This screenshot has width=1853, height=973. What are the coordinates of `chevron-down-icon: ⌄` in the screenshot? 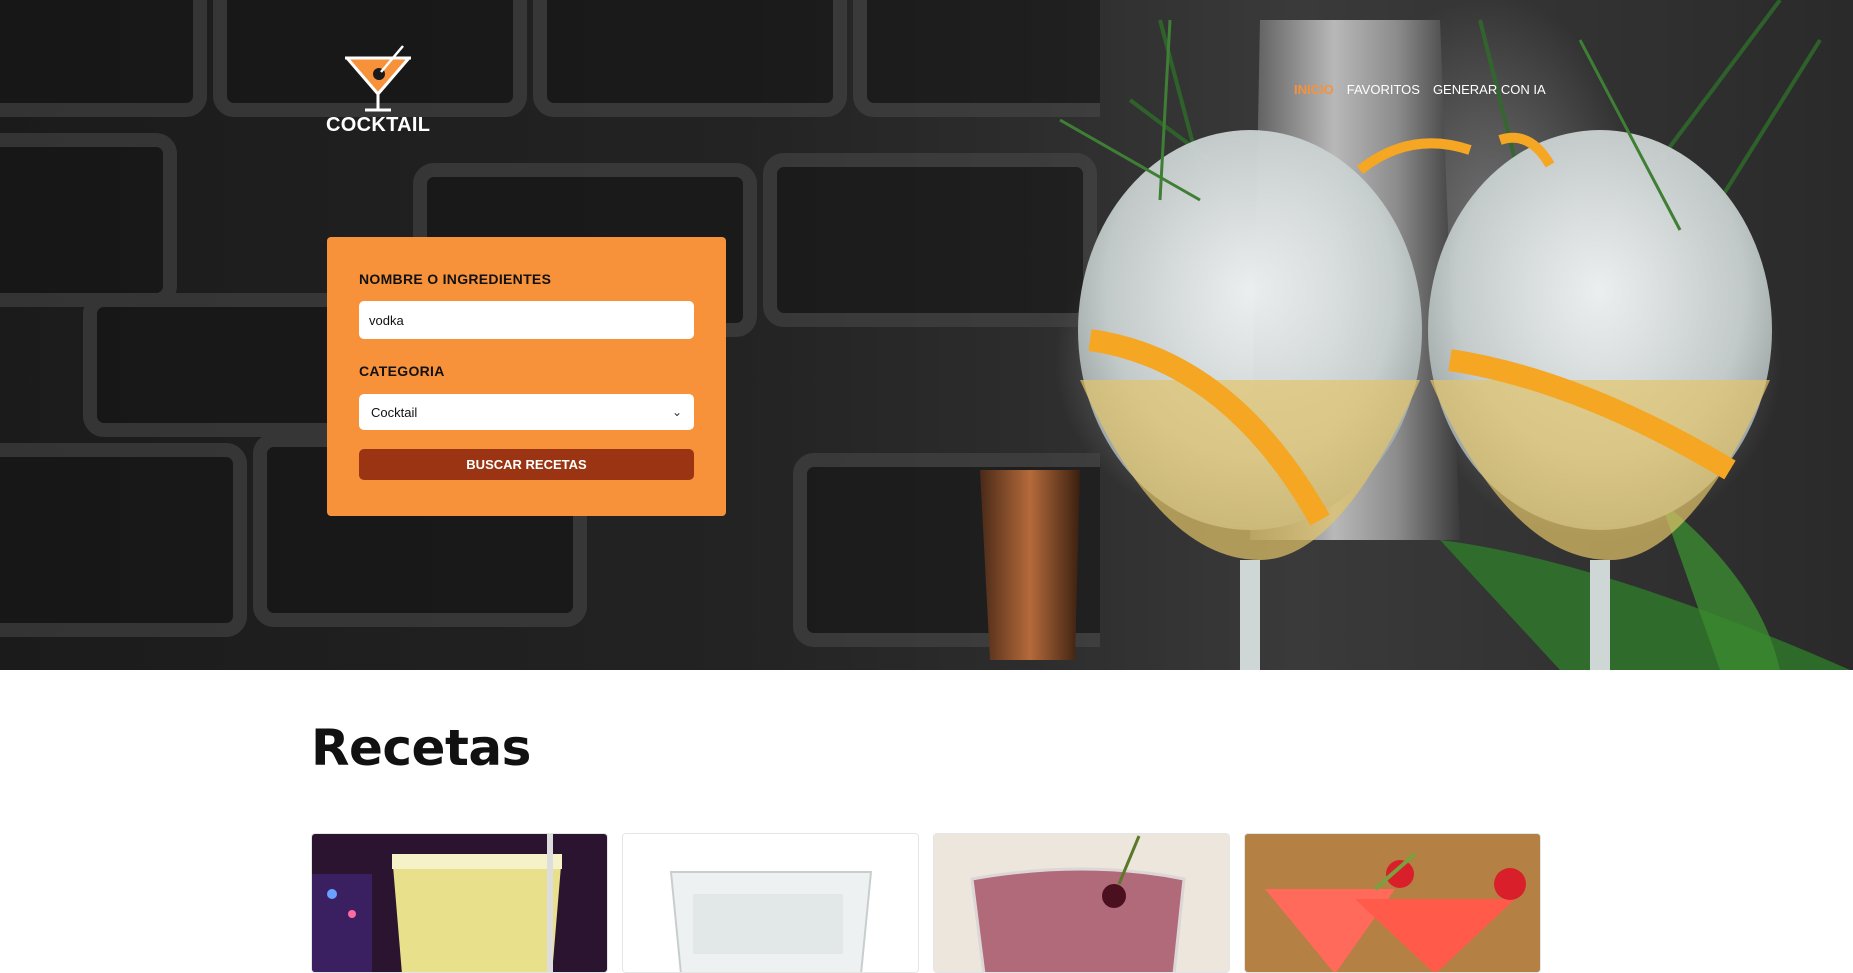 It's located at (676, 412).